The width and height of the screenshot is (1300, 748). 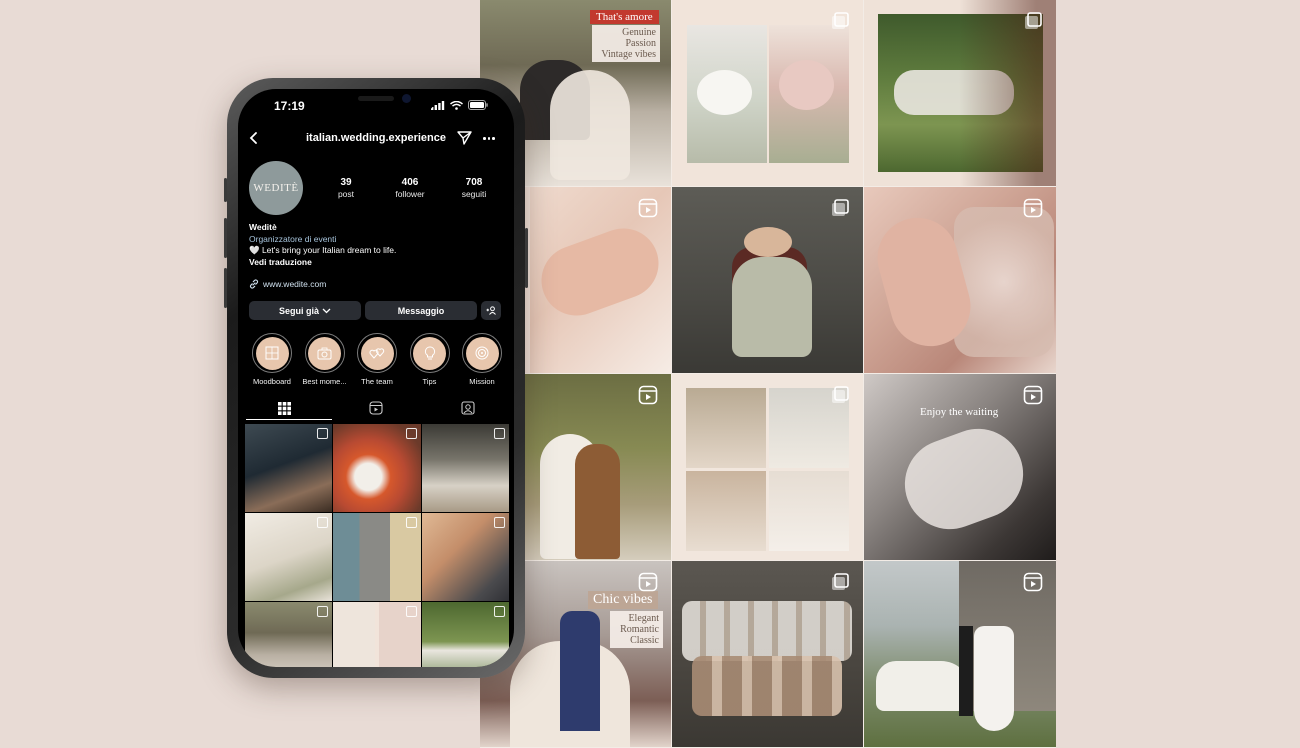 What do you see at coordinates (489, 138) in the screenshot?
I see `more-options-icon` at bounding box center [489, 138].